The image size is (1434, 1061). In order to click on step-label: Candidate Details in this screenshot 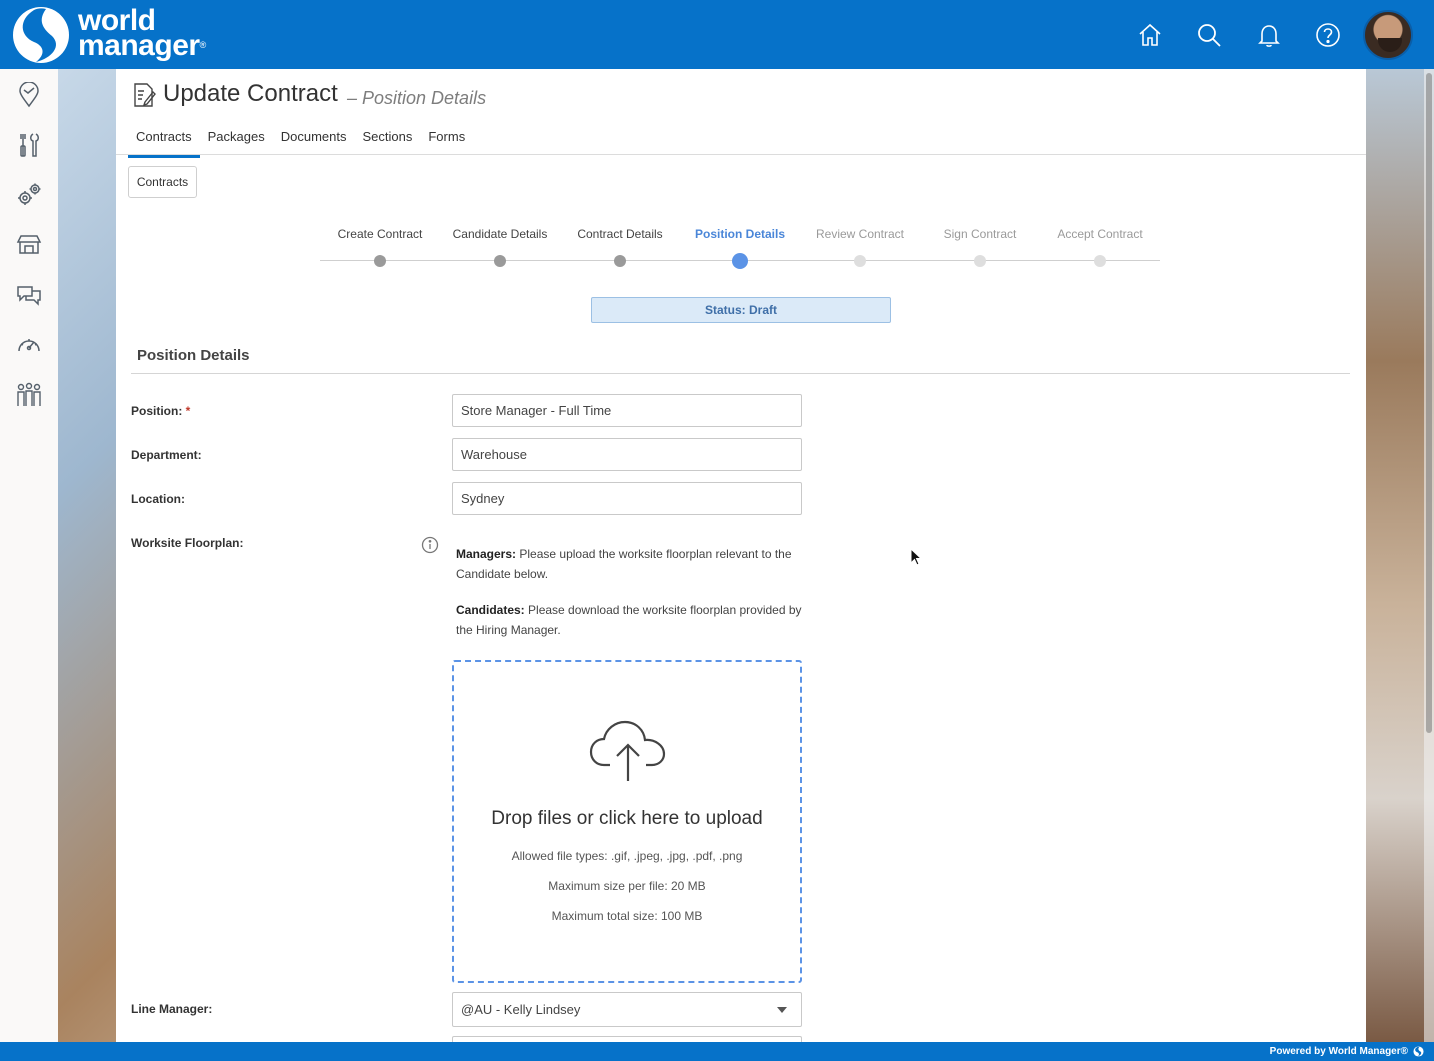, I will do `click(500, 234)`.